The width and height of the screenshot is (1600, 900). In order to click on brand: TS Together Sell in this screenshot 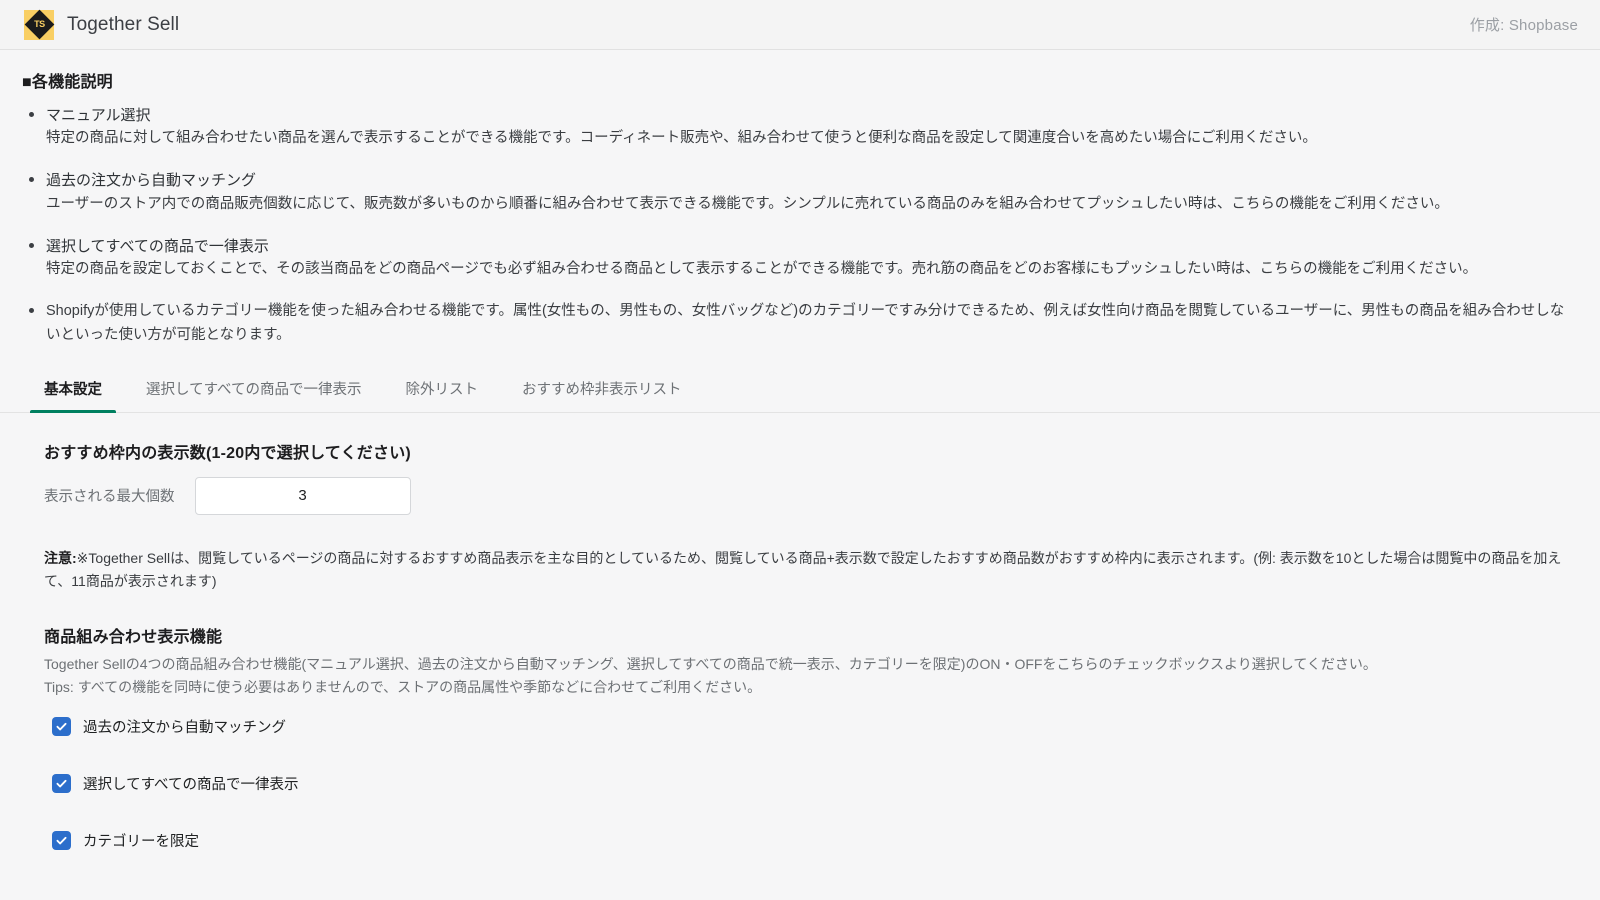, I will do `click(102, 24)`.